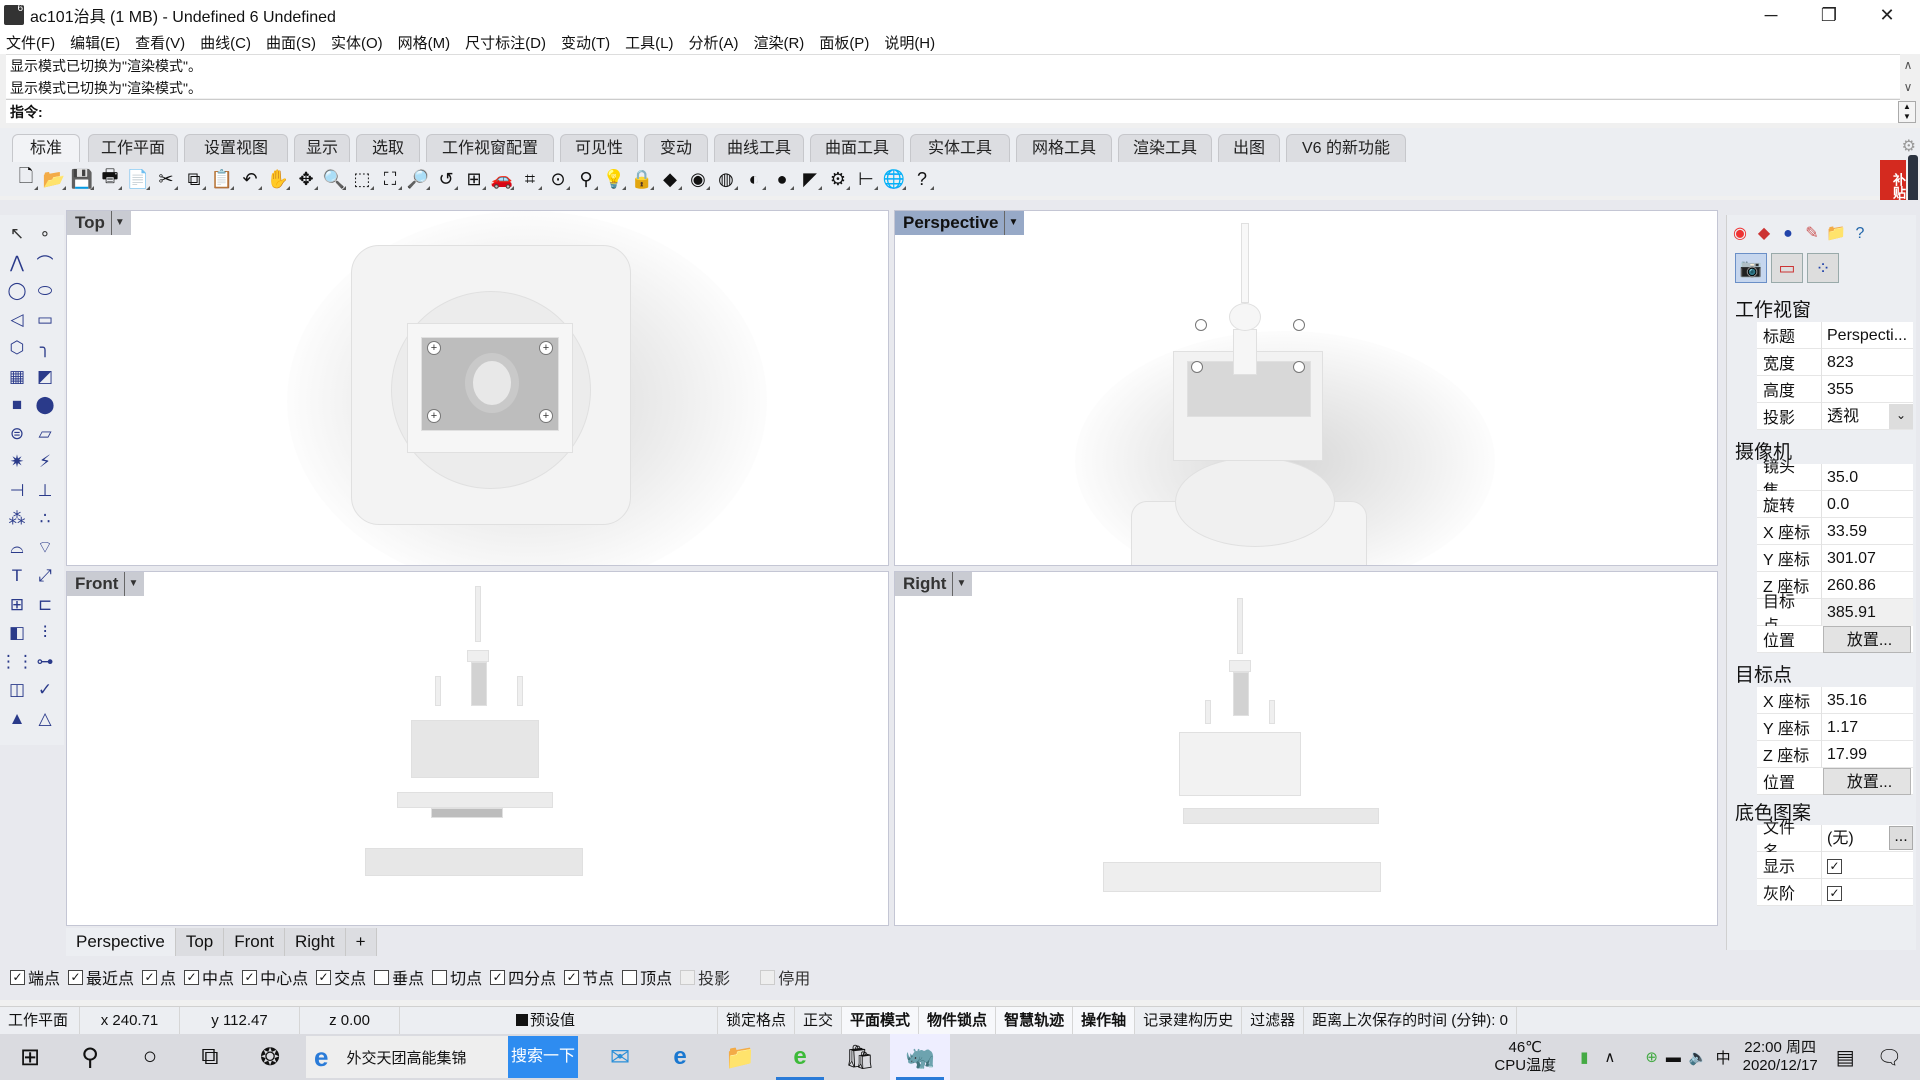 Image resolution: width=1920 pixels, height=1080 pixels. I want to click on command-spinner: ▲ ▼, so click(1907, 112).